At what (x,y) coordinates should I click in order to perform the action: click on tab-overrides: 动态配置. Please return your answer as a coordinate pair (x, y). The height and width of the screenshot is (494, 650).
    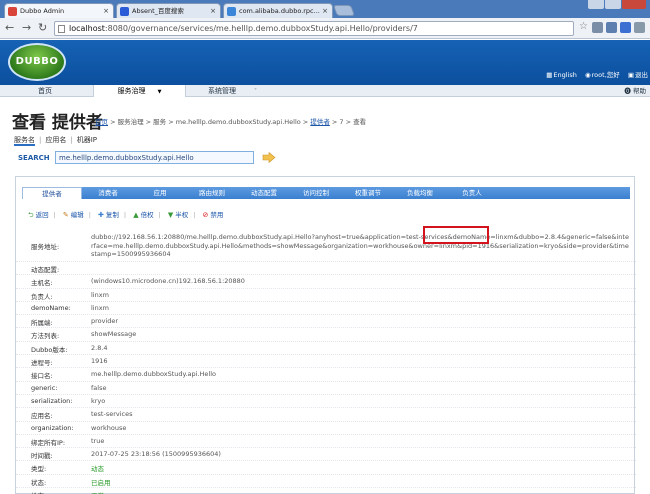
    Looking at the image, I should click on (264, 193).